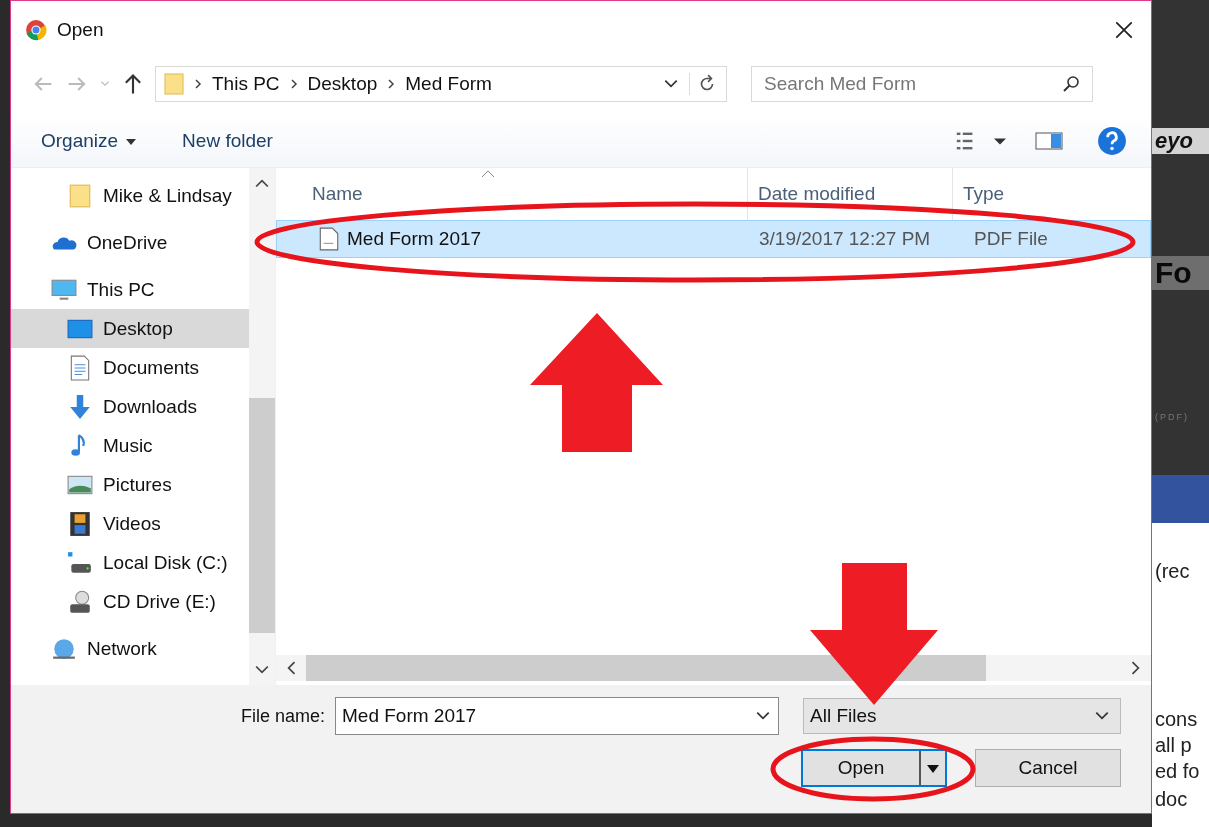 The image size is (1209, 827). What do you see at coordinates (557, 716) in the screenshot?
I see `file-name-field: Med Form 2017` at bounding box center [557, 716].